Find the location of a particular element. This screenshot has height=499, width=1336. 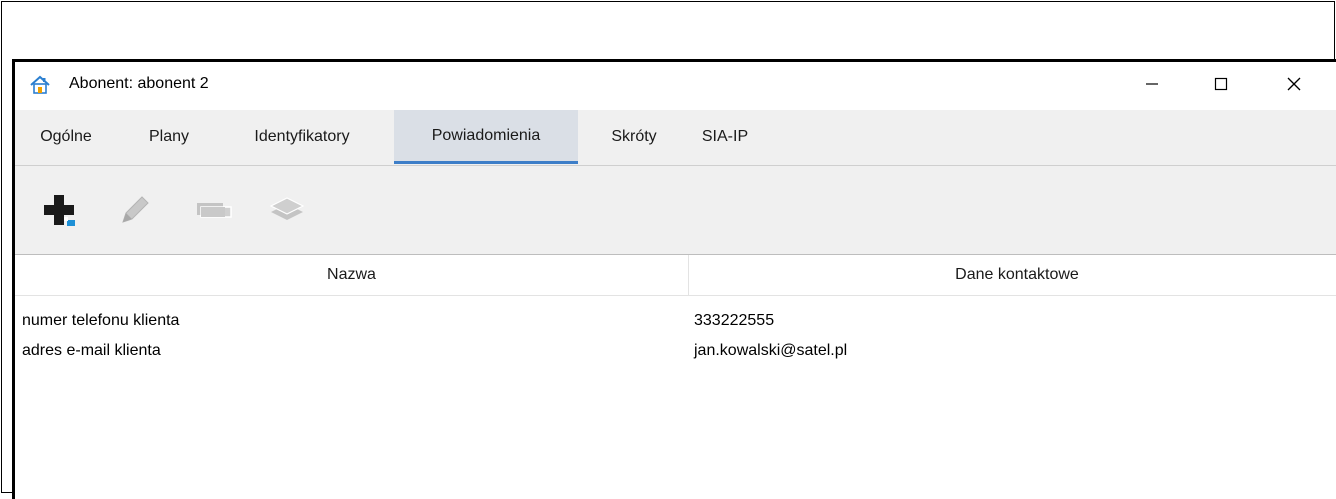

close-button is located at coordinates (1294, 84).